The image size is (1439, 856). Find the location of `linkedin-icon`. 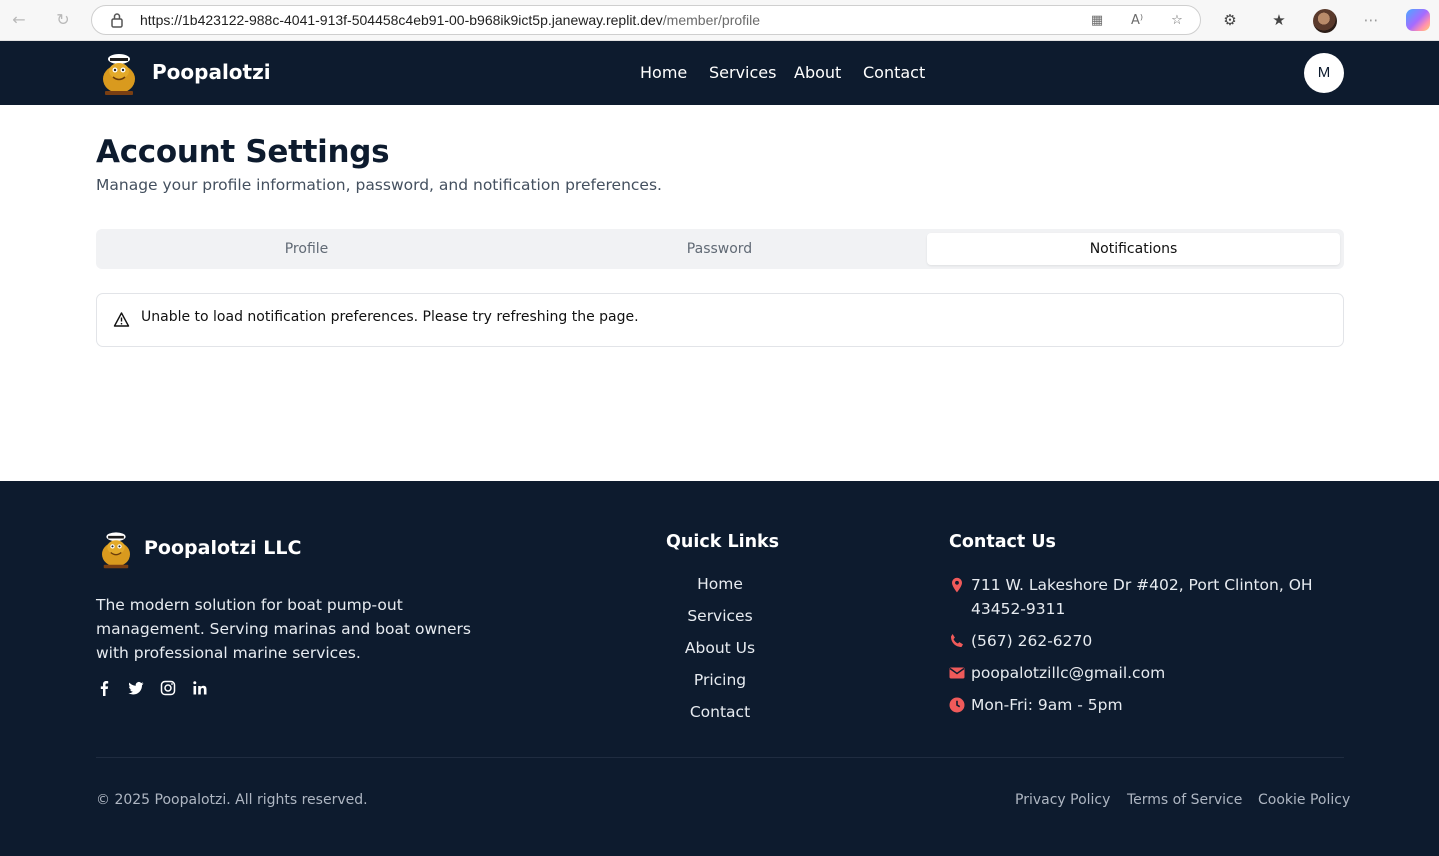

linkedin-icon is located at coordinates (200, 688).